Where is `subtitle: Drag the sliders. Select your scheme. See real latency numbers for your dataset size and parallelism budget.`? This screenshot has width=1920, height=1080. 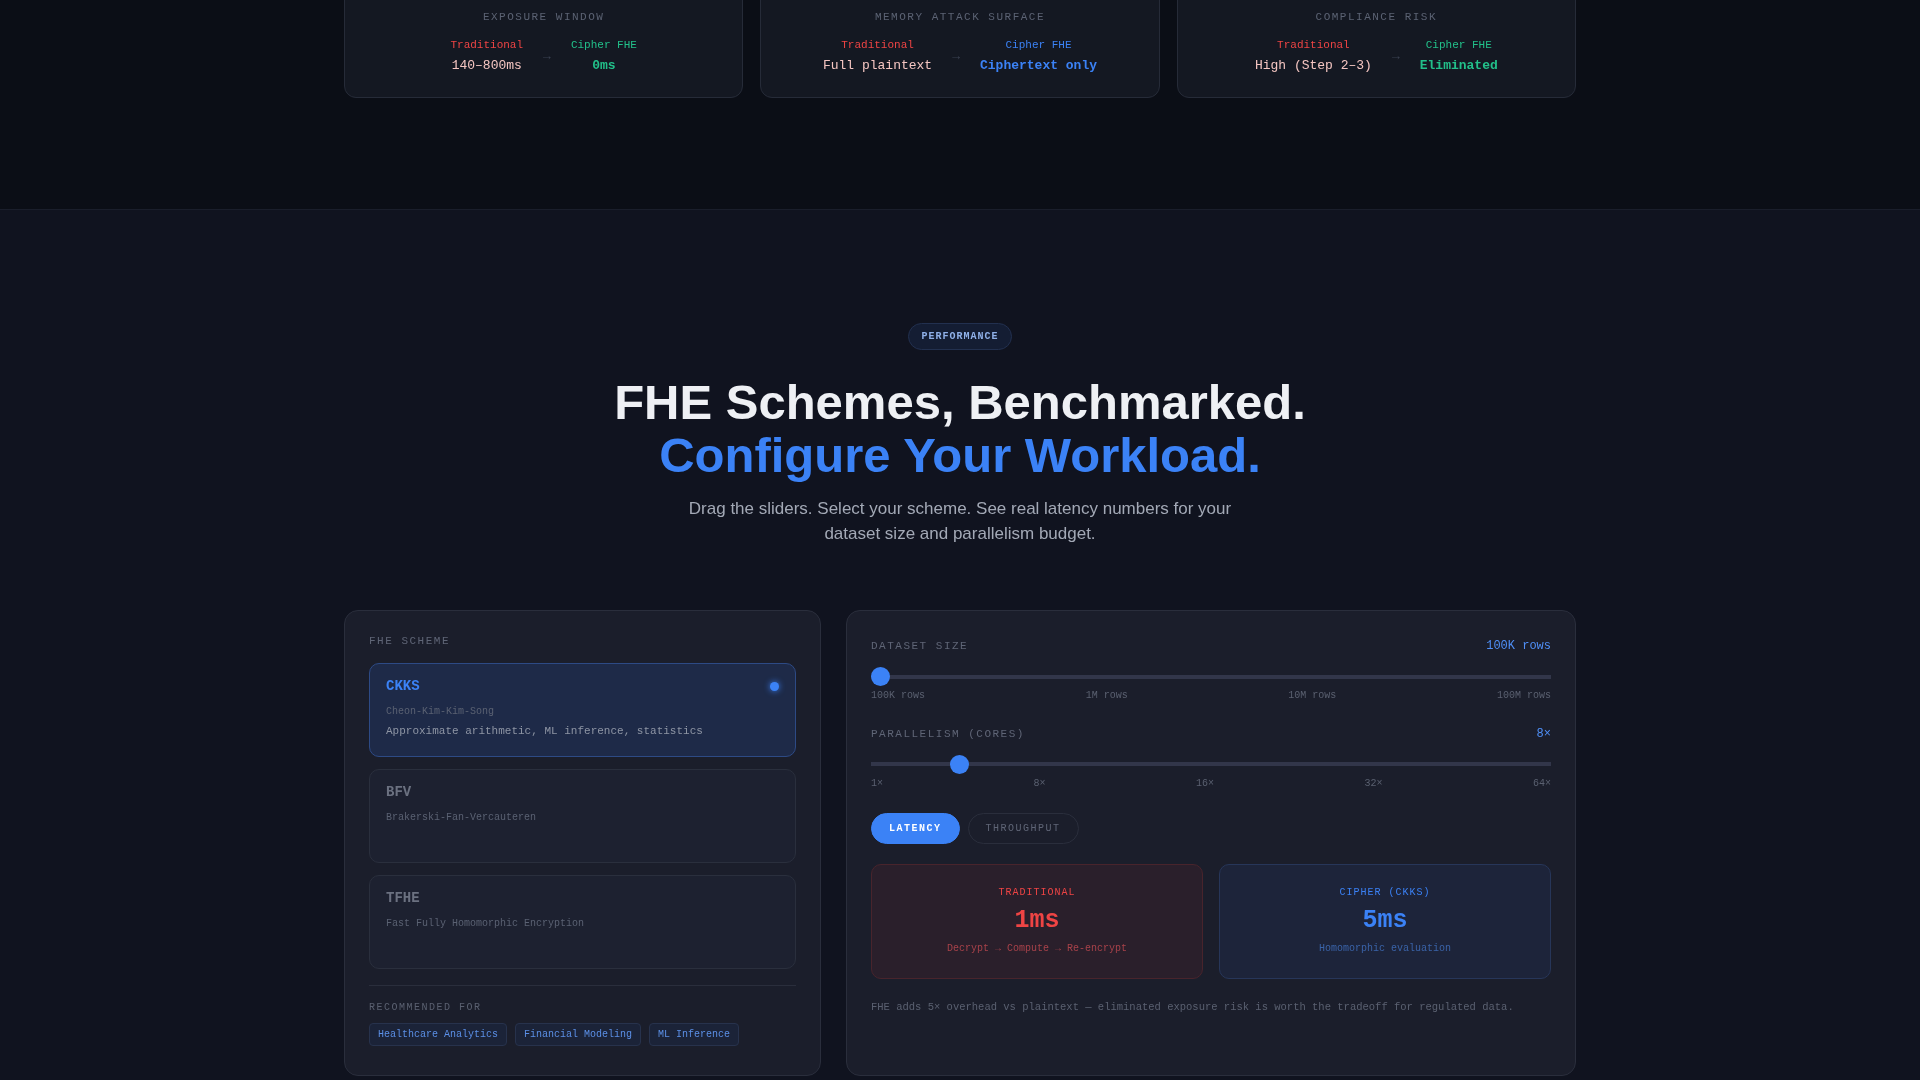 subtitle: Drag the sliders. Select your scheme. See real latency numbers for your dataset size and parallelism budget. is located at coordinates (960, 521).